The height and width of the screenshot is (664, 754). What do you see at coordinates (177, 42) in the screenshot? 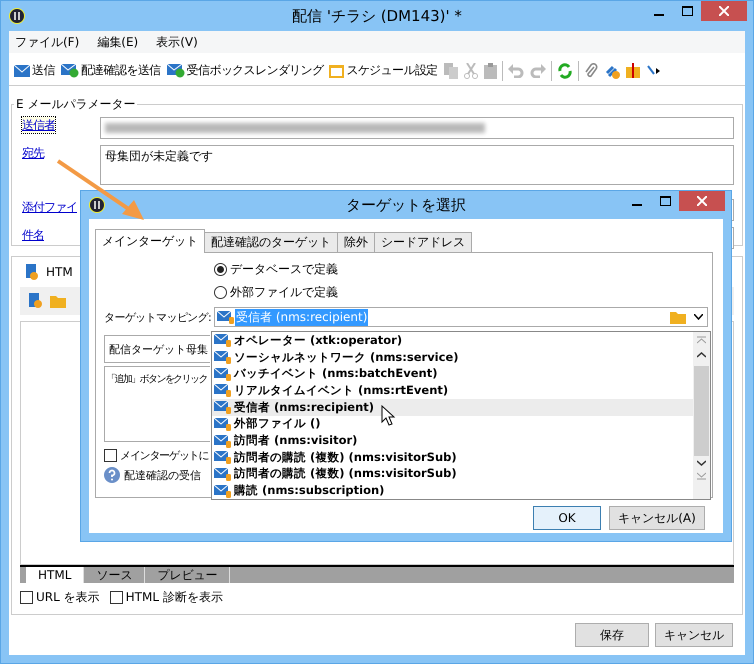
I see `menu-item: 表示(V)` at bounding box center [177, 42].